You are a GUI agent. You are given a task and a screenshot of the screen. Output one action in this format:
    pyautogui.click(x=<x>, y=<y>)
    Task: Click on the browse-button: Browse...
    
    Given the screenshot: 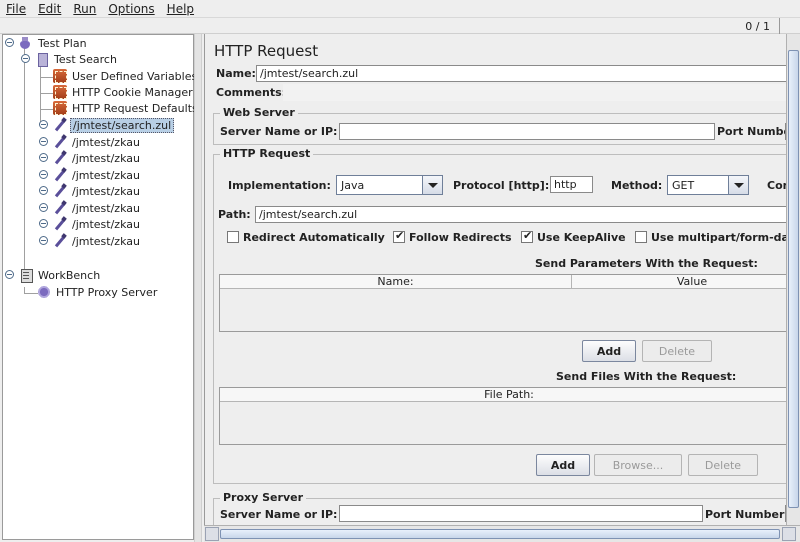 What is the action you would take?
    pyautogui.click(x=638, y=465)
    